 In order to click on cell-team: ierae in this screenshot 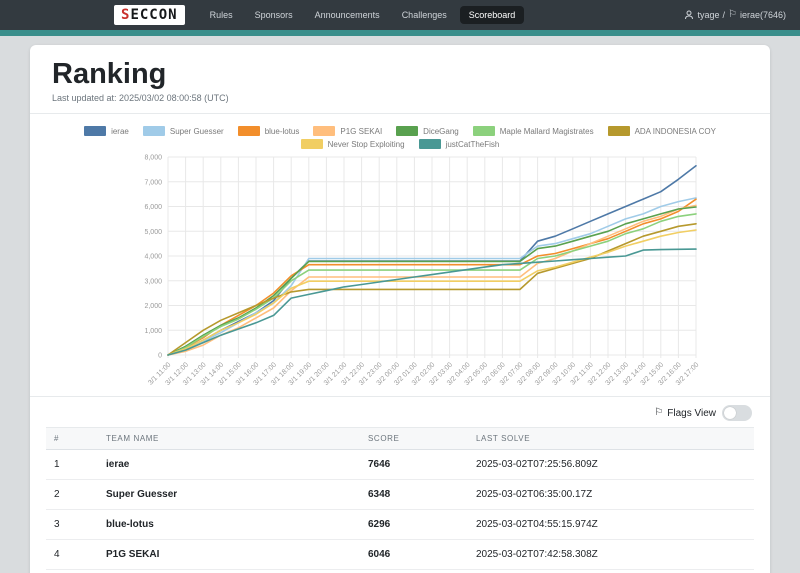, I will do `click(229, 464)`.